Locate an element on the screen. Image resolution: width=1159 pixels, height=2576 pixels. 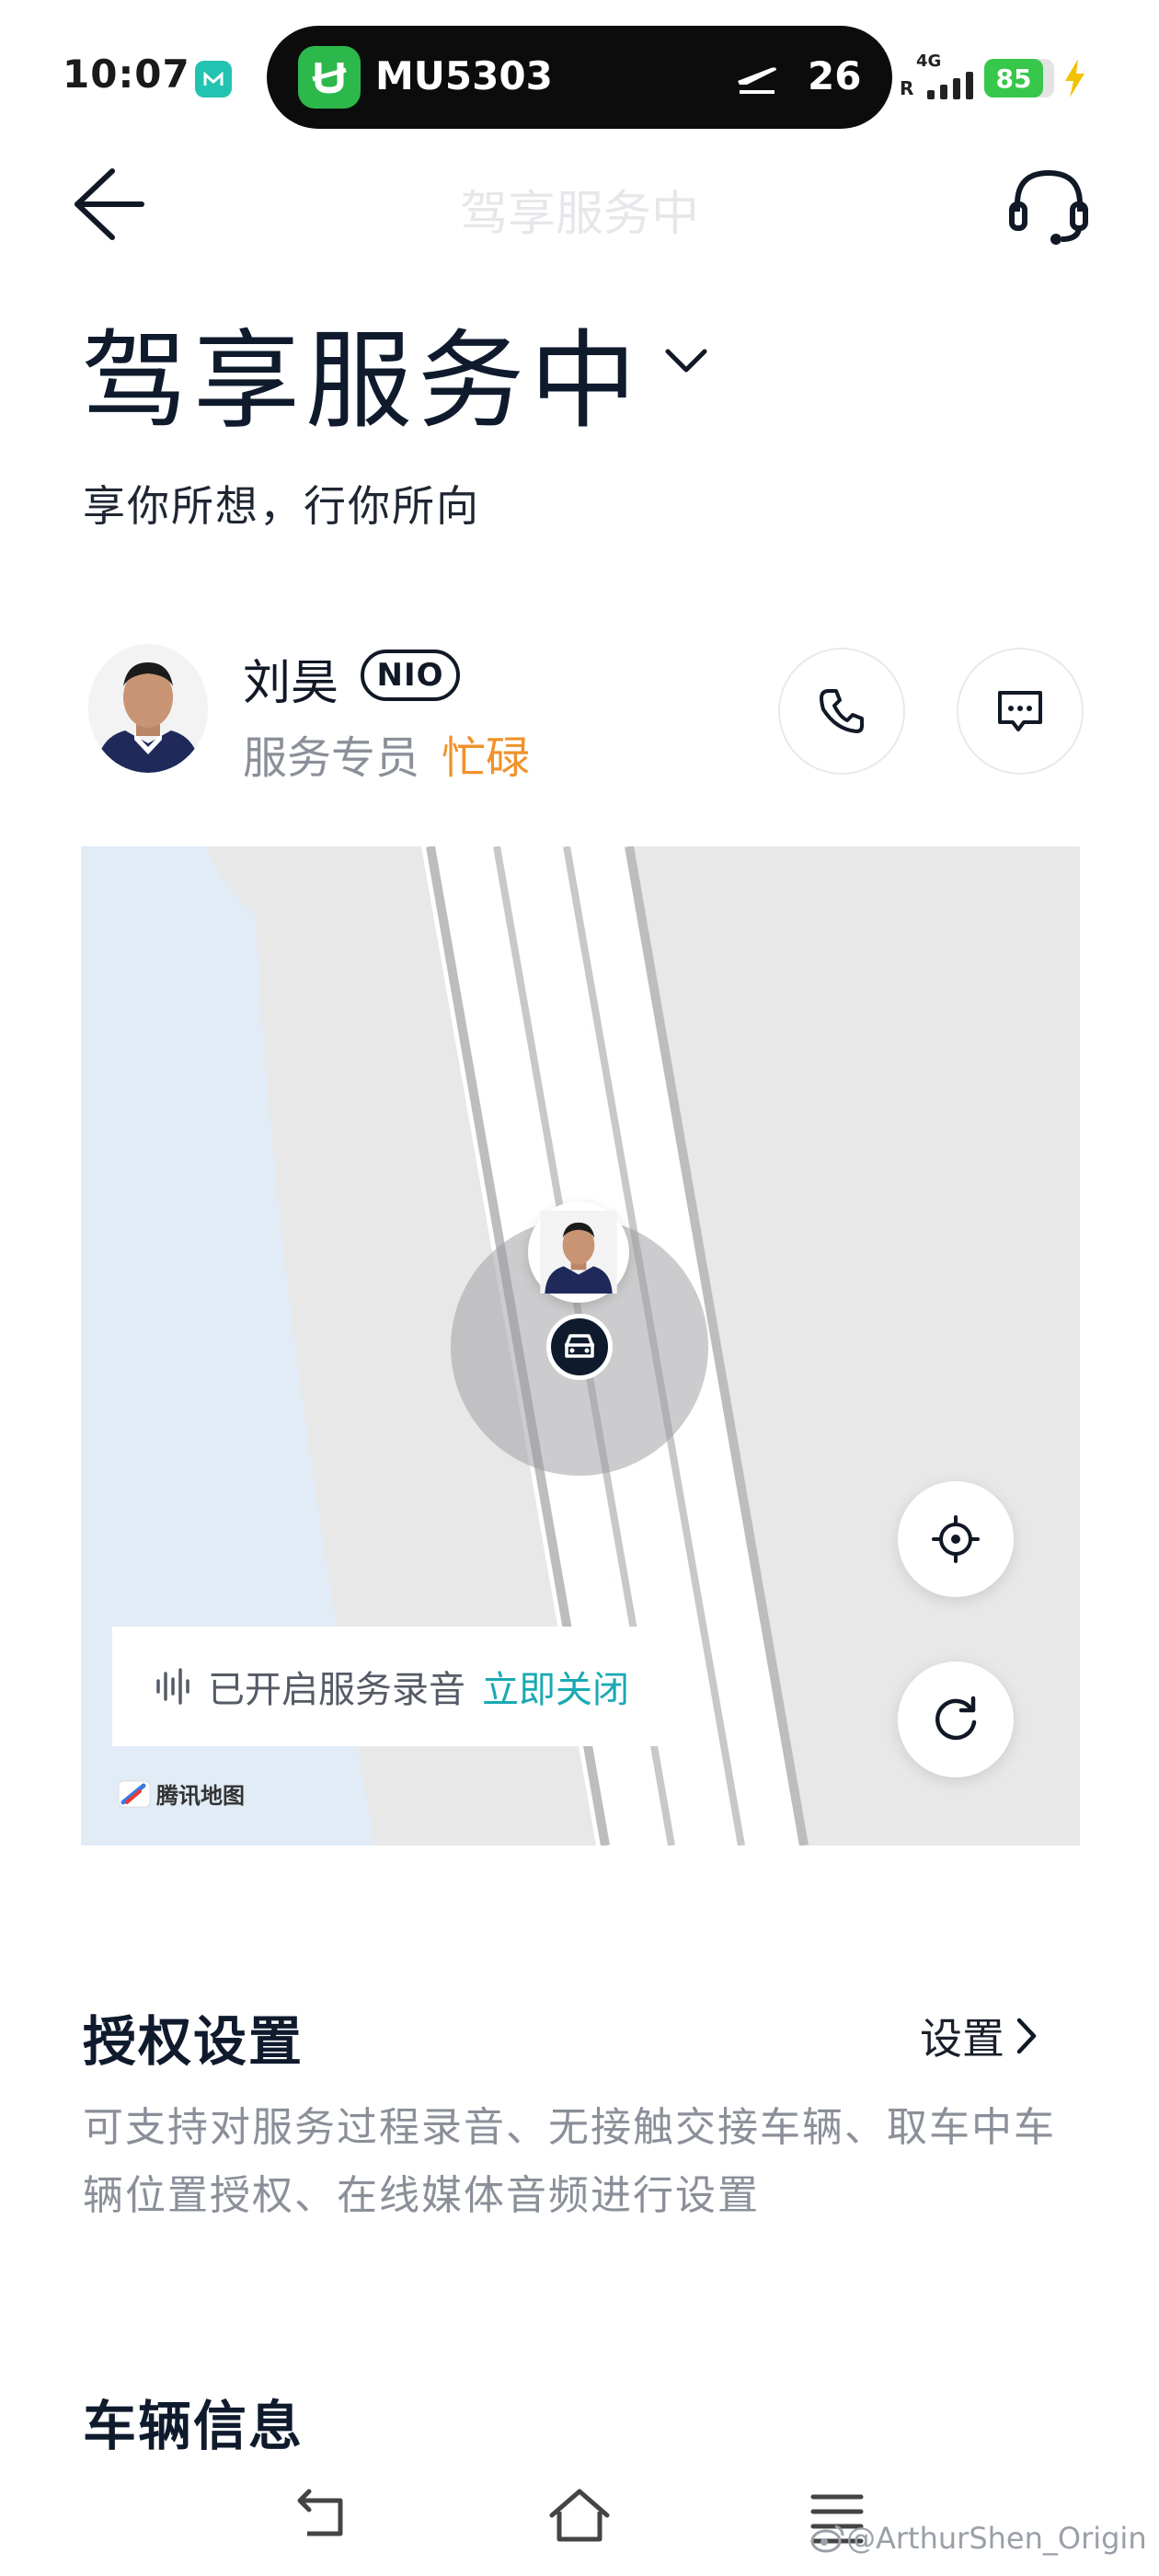
watermark: @ArthurShen_Origin is located at coordinates (978, 2538).